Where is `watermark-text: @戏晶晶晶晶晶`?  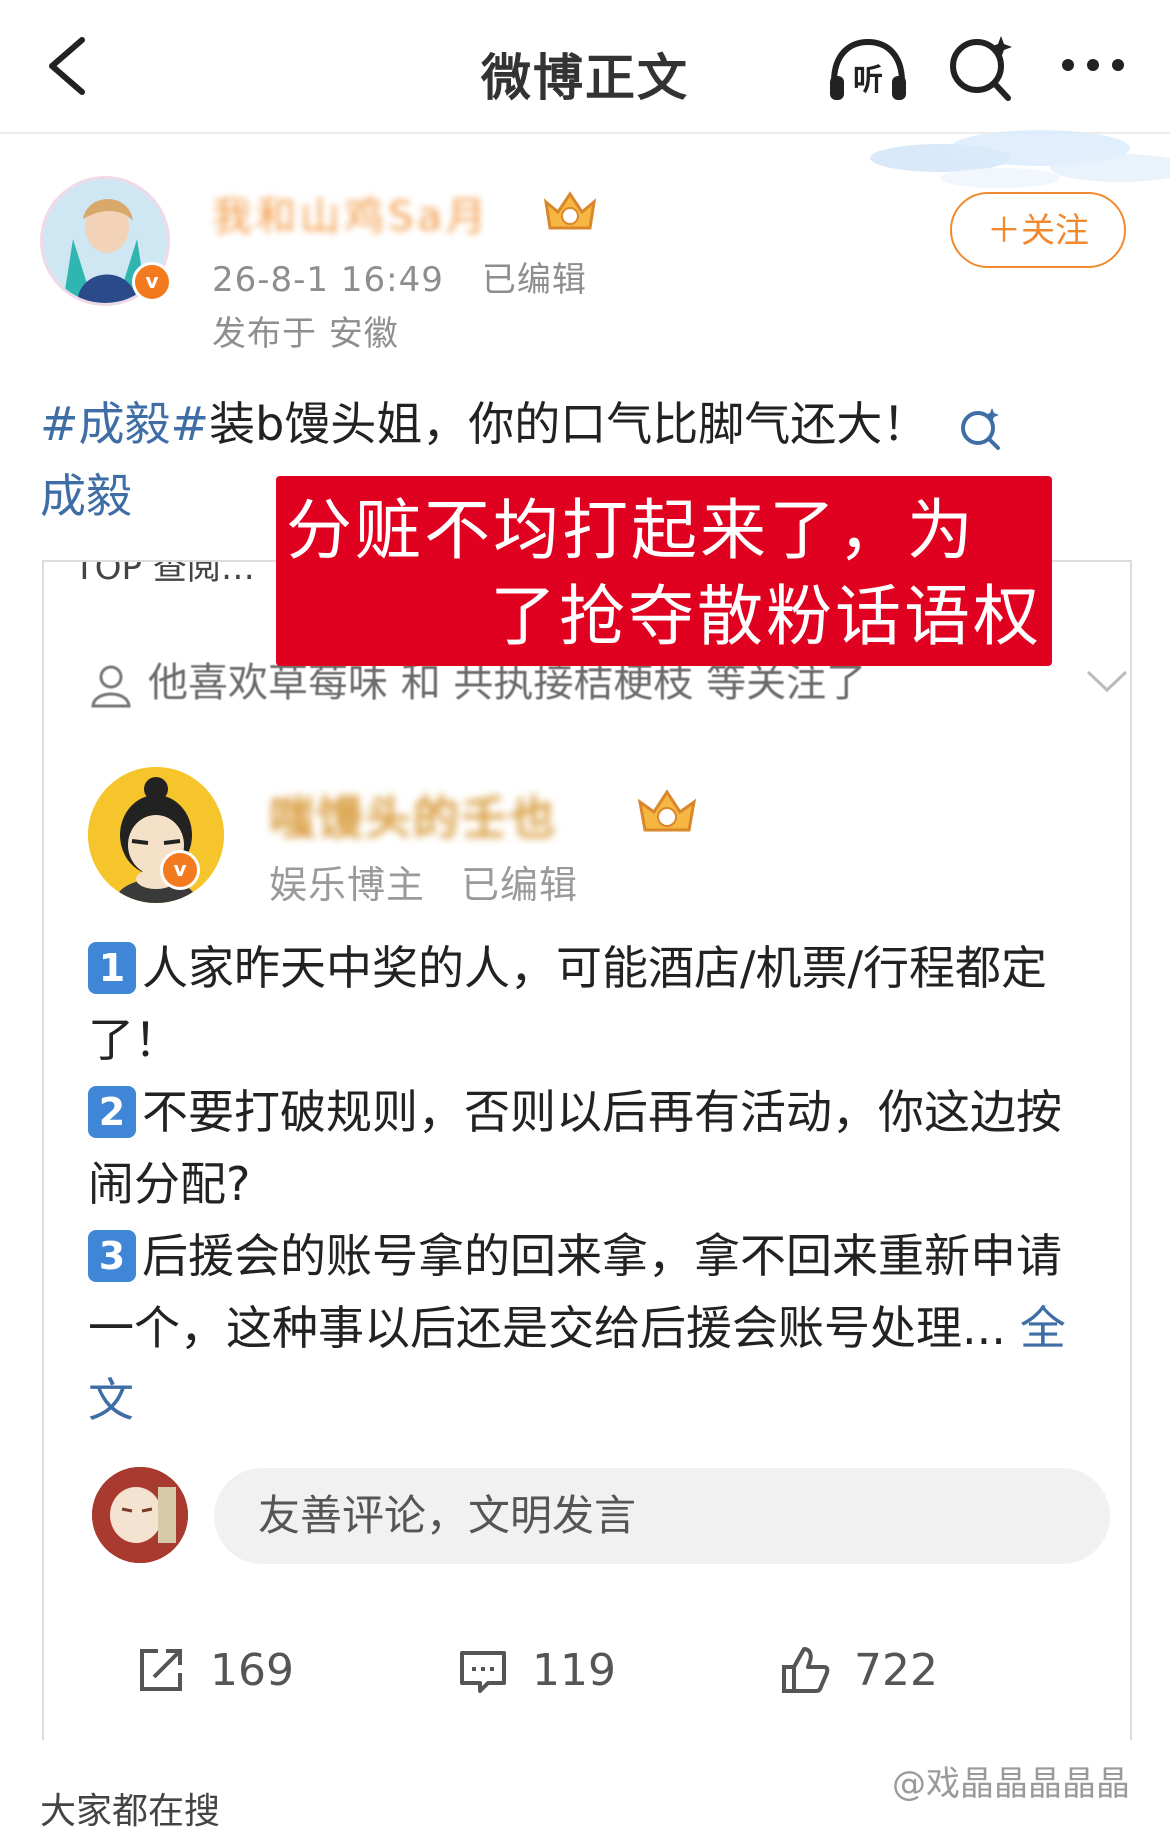
watermark-text: @戏晶晶晶晶晶 is located at coordinates (1011, 1784).